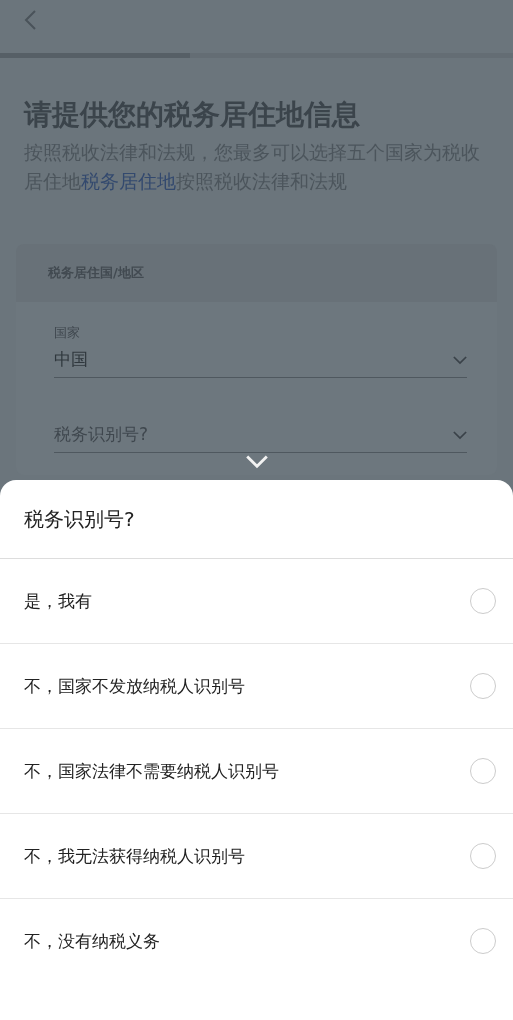  What do you see at coordinates (92, 941) in the screenshot?
I see `option-label: 不，没有纳税义务` at bounding box center [92, 941].